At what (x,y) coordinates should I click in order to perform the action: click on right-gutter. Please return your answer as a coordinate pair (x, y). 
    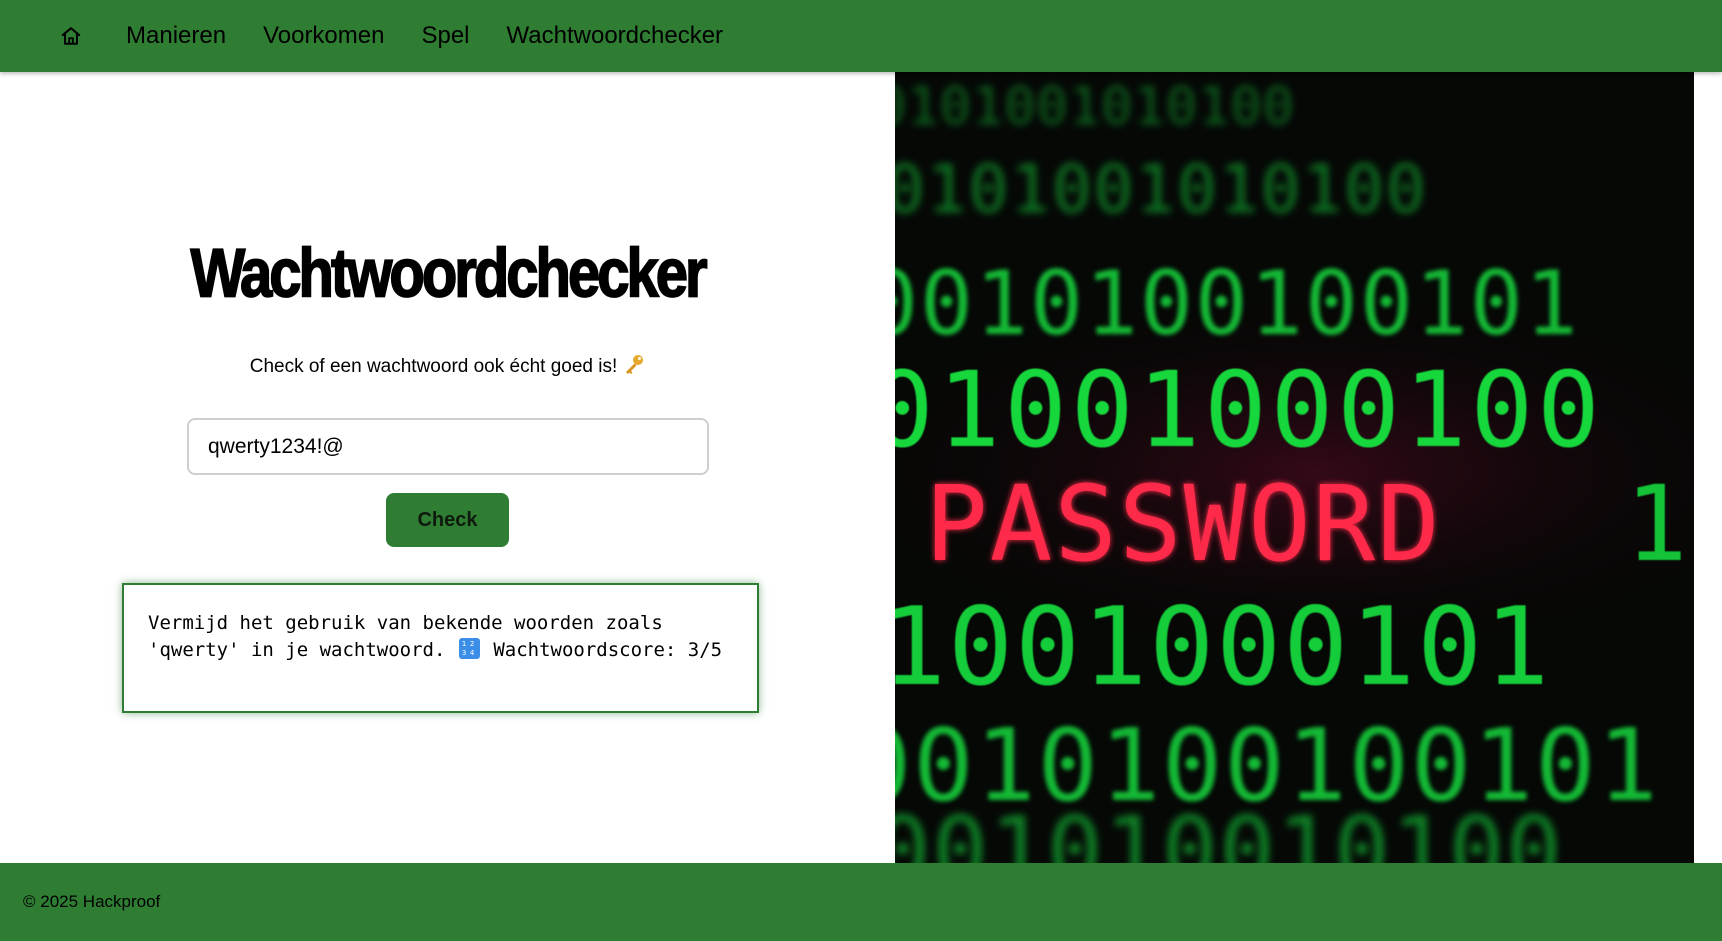
    Looking at the image, I should click on (1708, 467).